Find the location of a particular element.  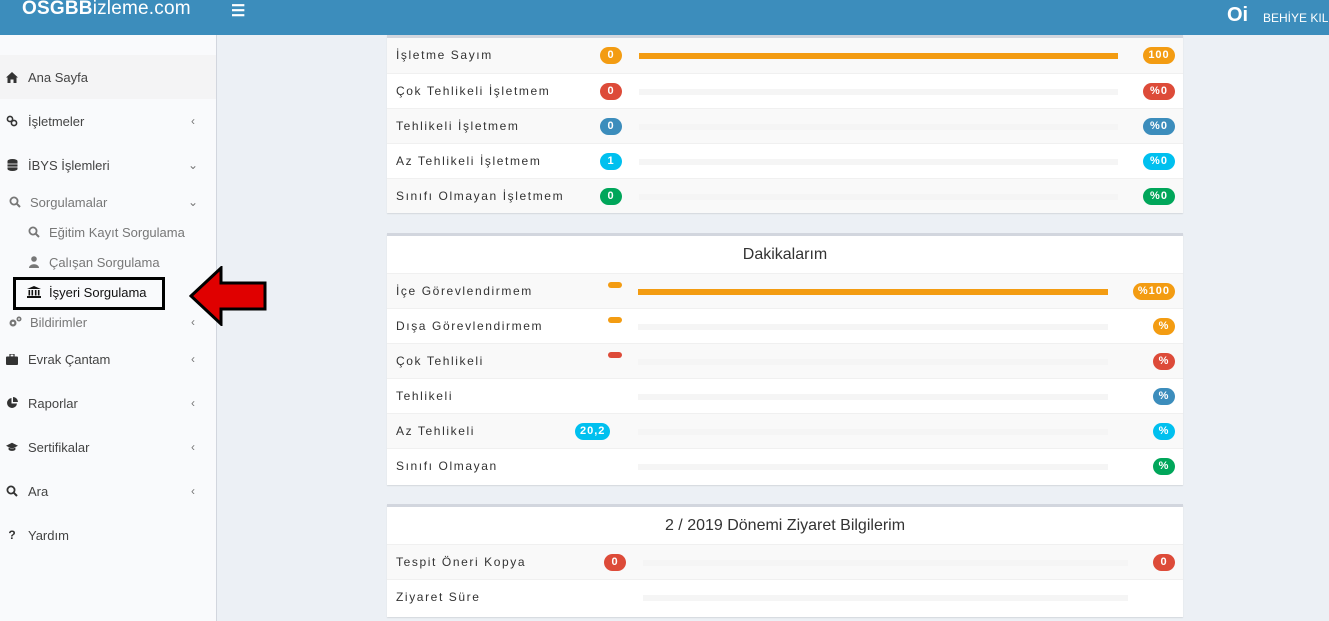

sidebar-item-sertifikalar: Sertifikalar ‹ is located at coordinates (108, 447).